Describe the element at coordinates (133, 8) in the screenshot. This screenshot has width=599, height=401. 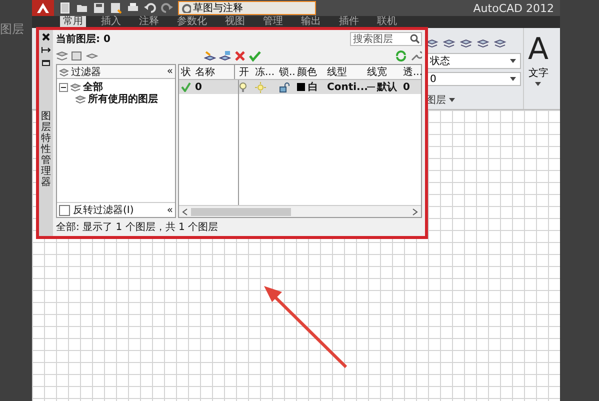
I see `print-icon` at that location.